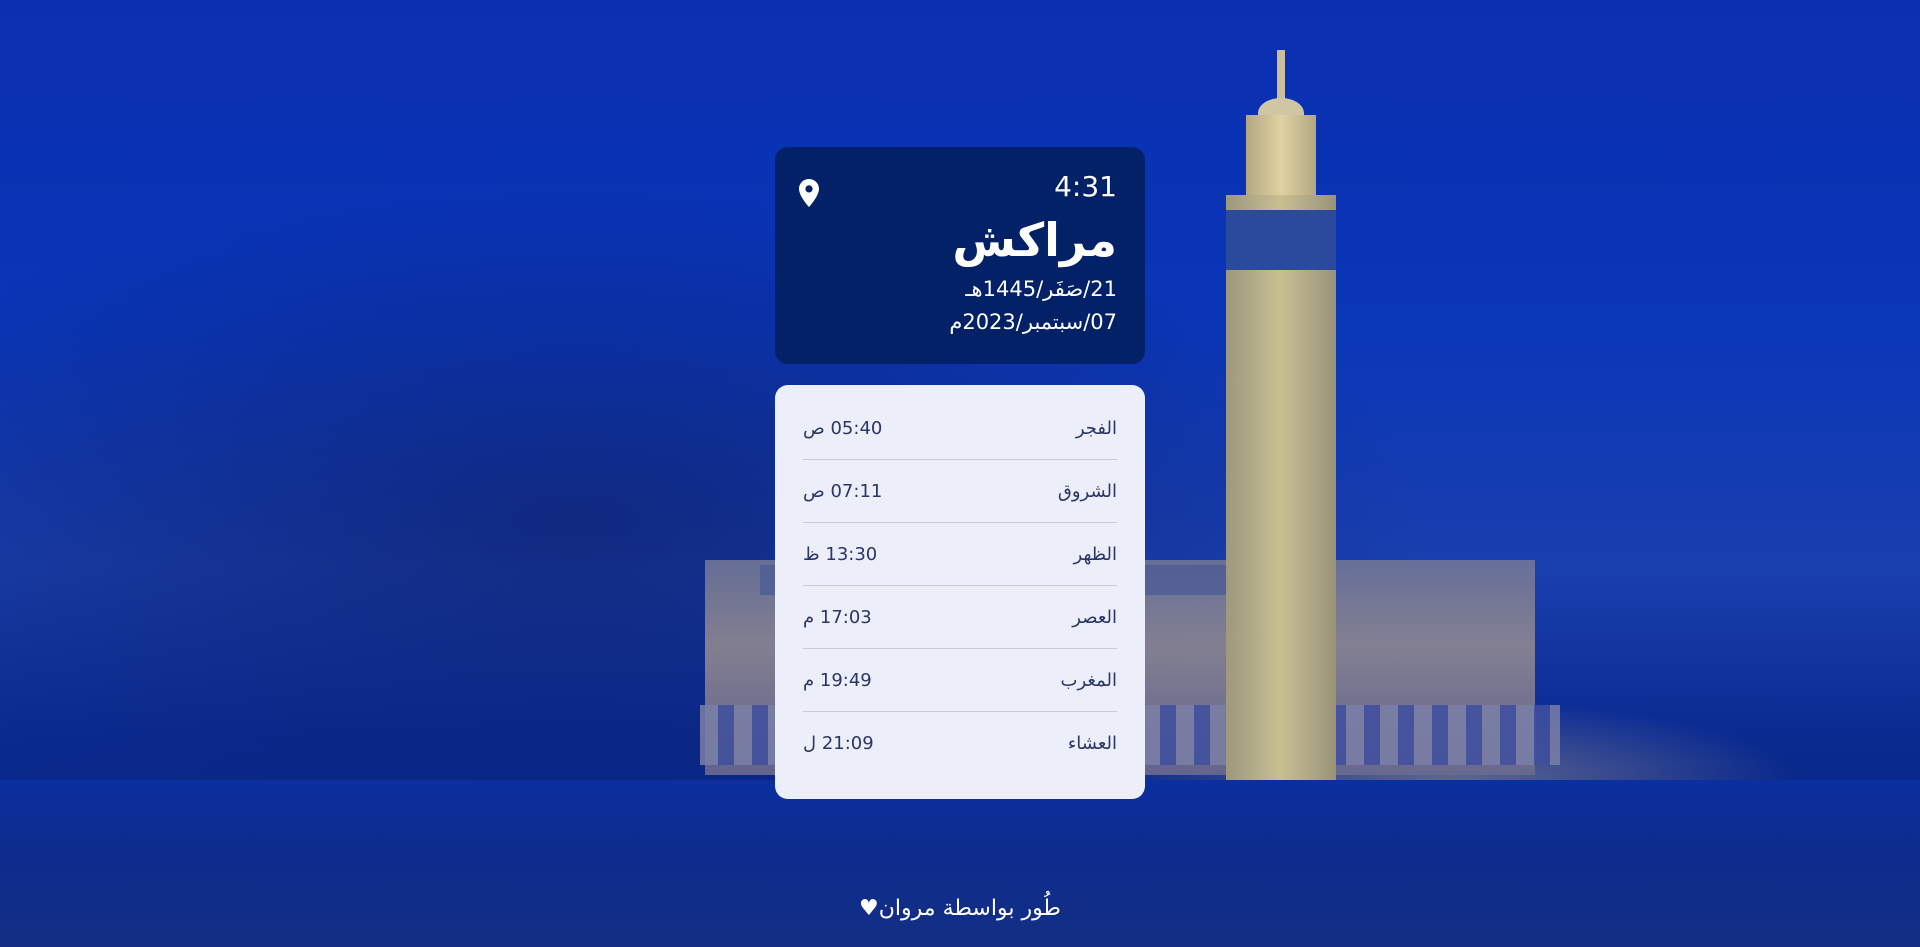  I want to click on prayer-name: الشروق, so click(1087, 491).